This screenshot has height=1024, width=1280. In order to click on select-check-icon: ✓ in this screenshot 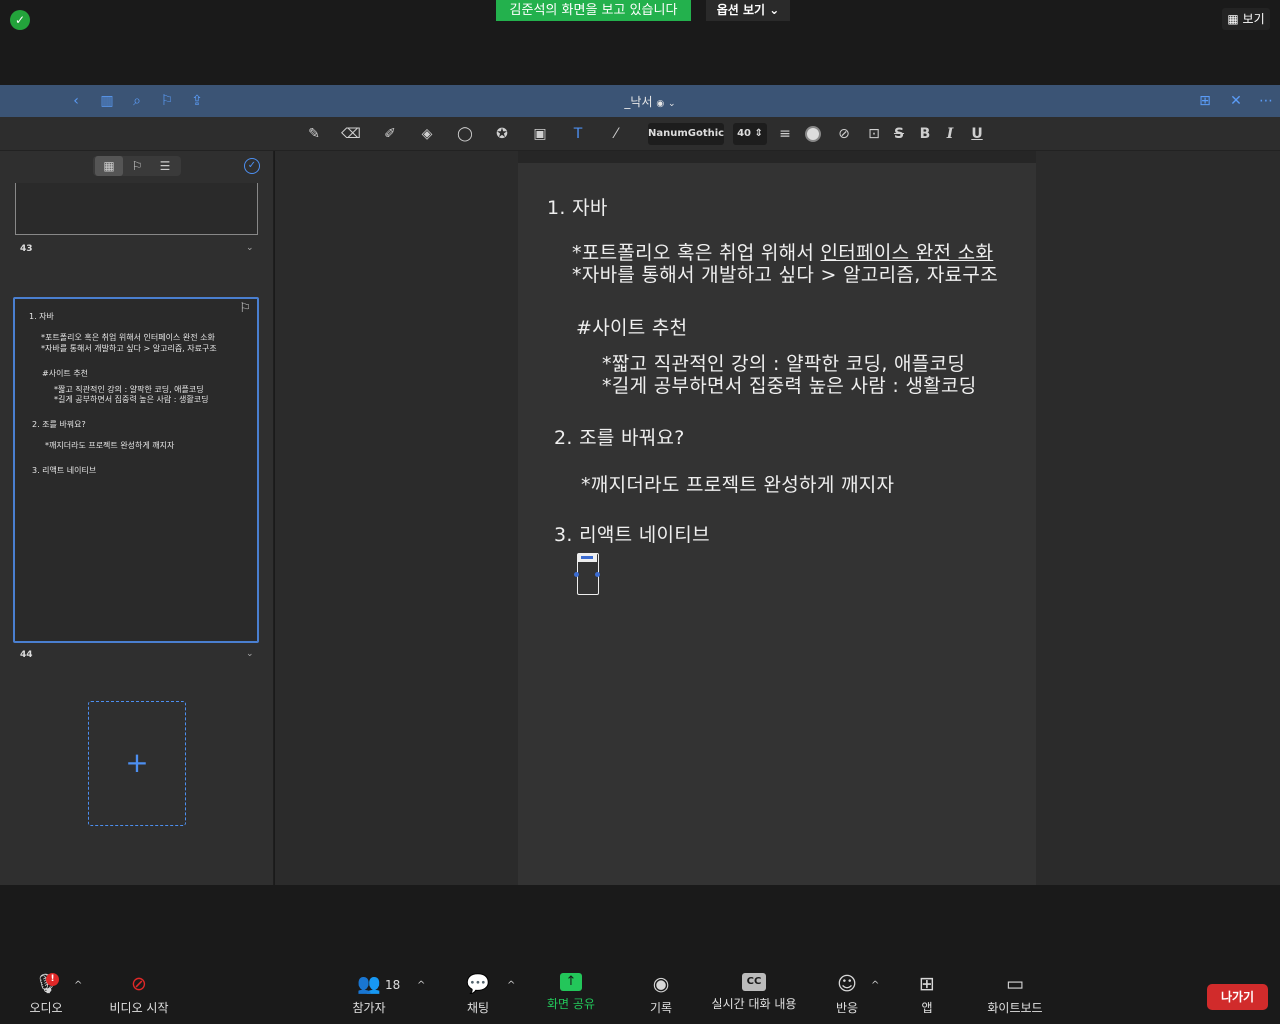, I will do `click(252, 166)`.